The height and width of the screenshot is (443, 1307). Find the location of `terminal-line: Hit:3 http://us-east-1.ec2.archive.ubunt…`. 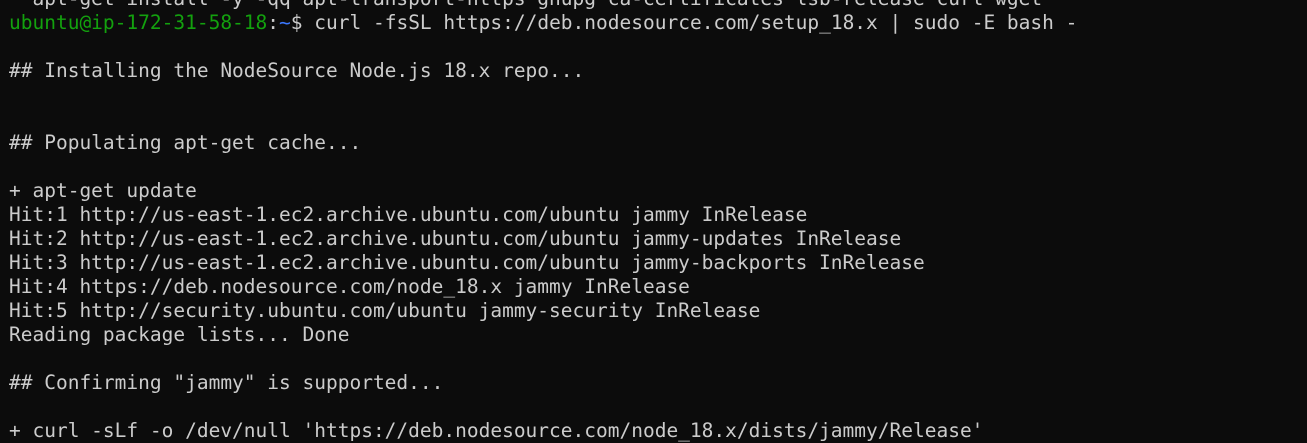

terminal-line: Hit:3 http://us-east-1.ec2.archive.ubunt… is located at coordinates (467, 262).